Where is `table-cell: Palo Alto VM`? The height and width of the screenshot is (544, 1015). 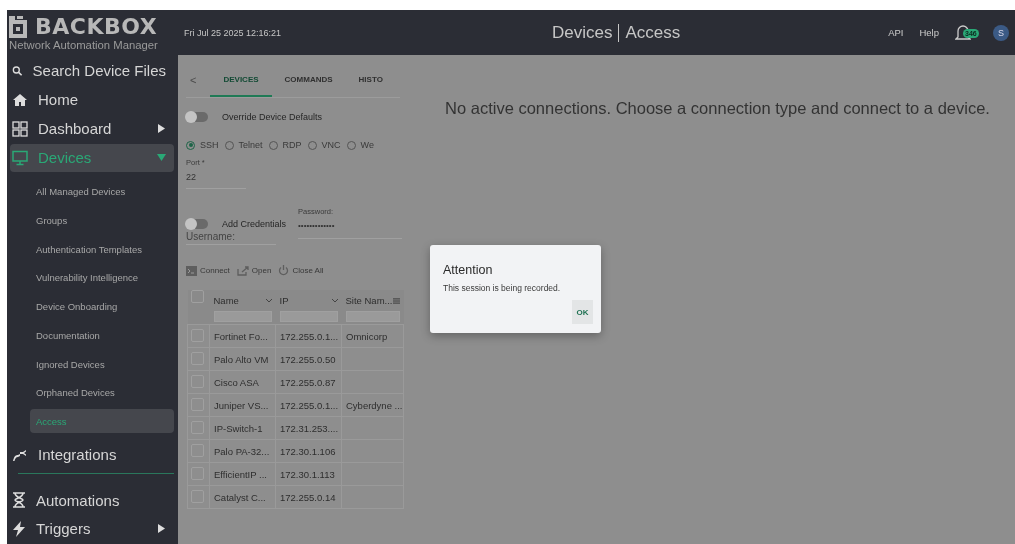 table-cell: Palo Alto VM is located at coordinates (241, 359).